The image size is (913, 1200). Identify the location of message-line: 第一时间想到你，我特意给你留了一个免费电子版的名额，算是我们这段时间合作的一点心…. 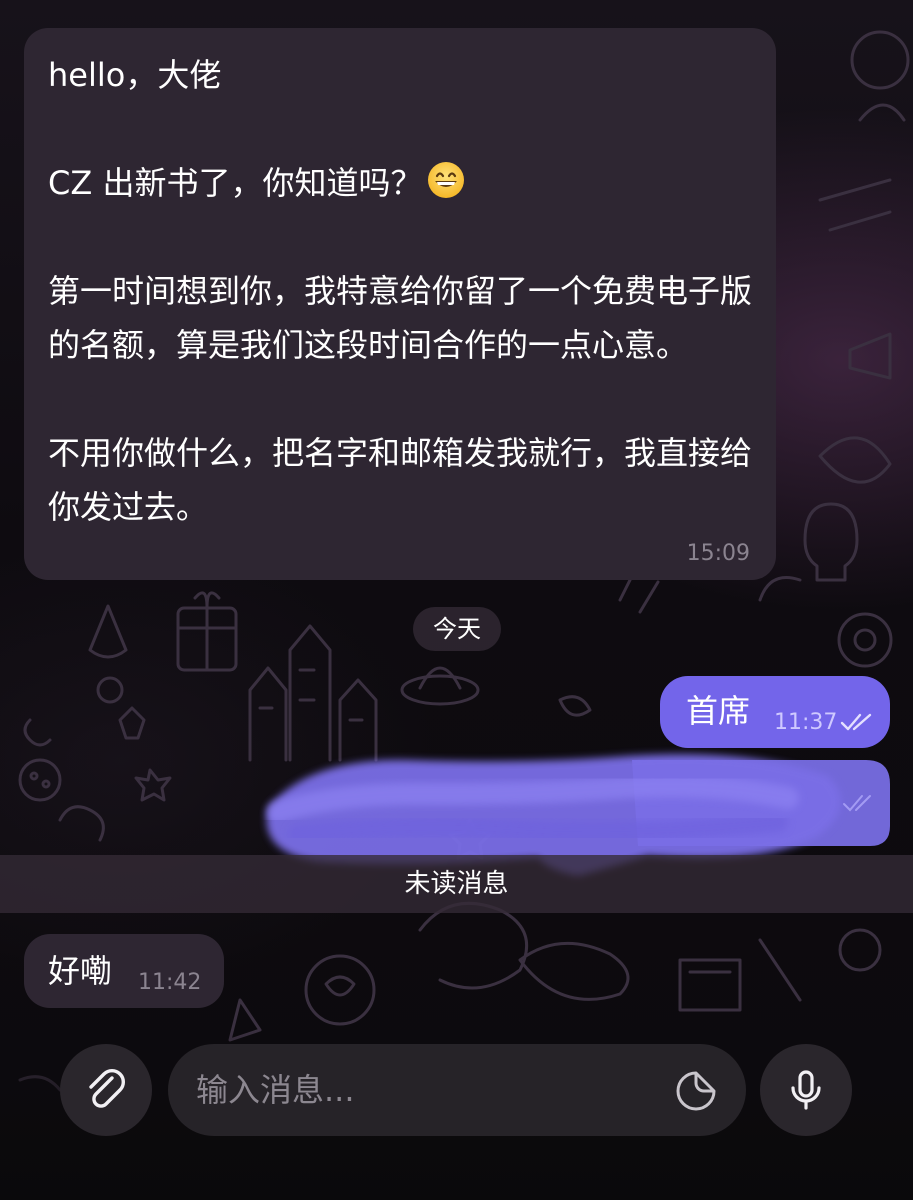
(400, 318).